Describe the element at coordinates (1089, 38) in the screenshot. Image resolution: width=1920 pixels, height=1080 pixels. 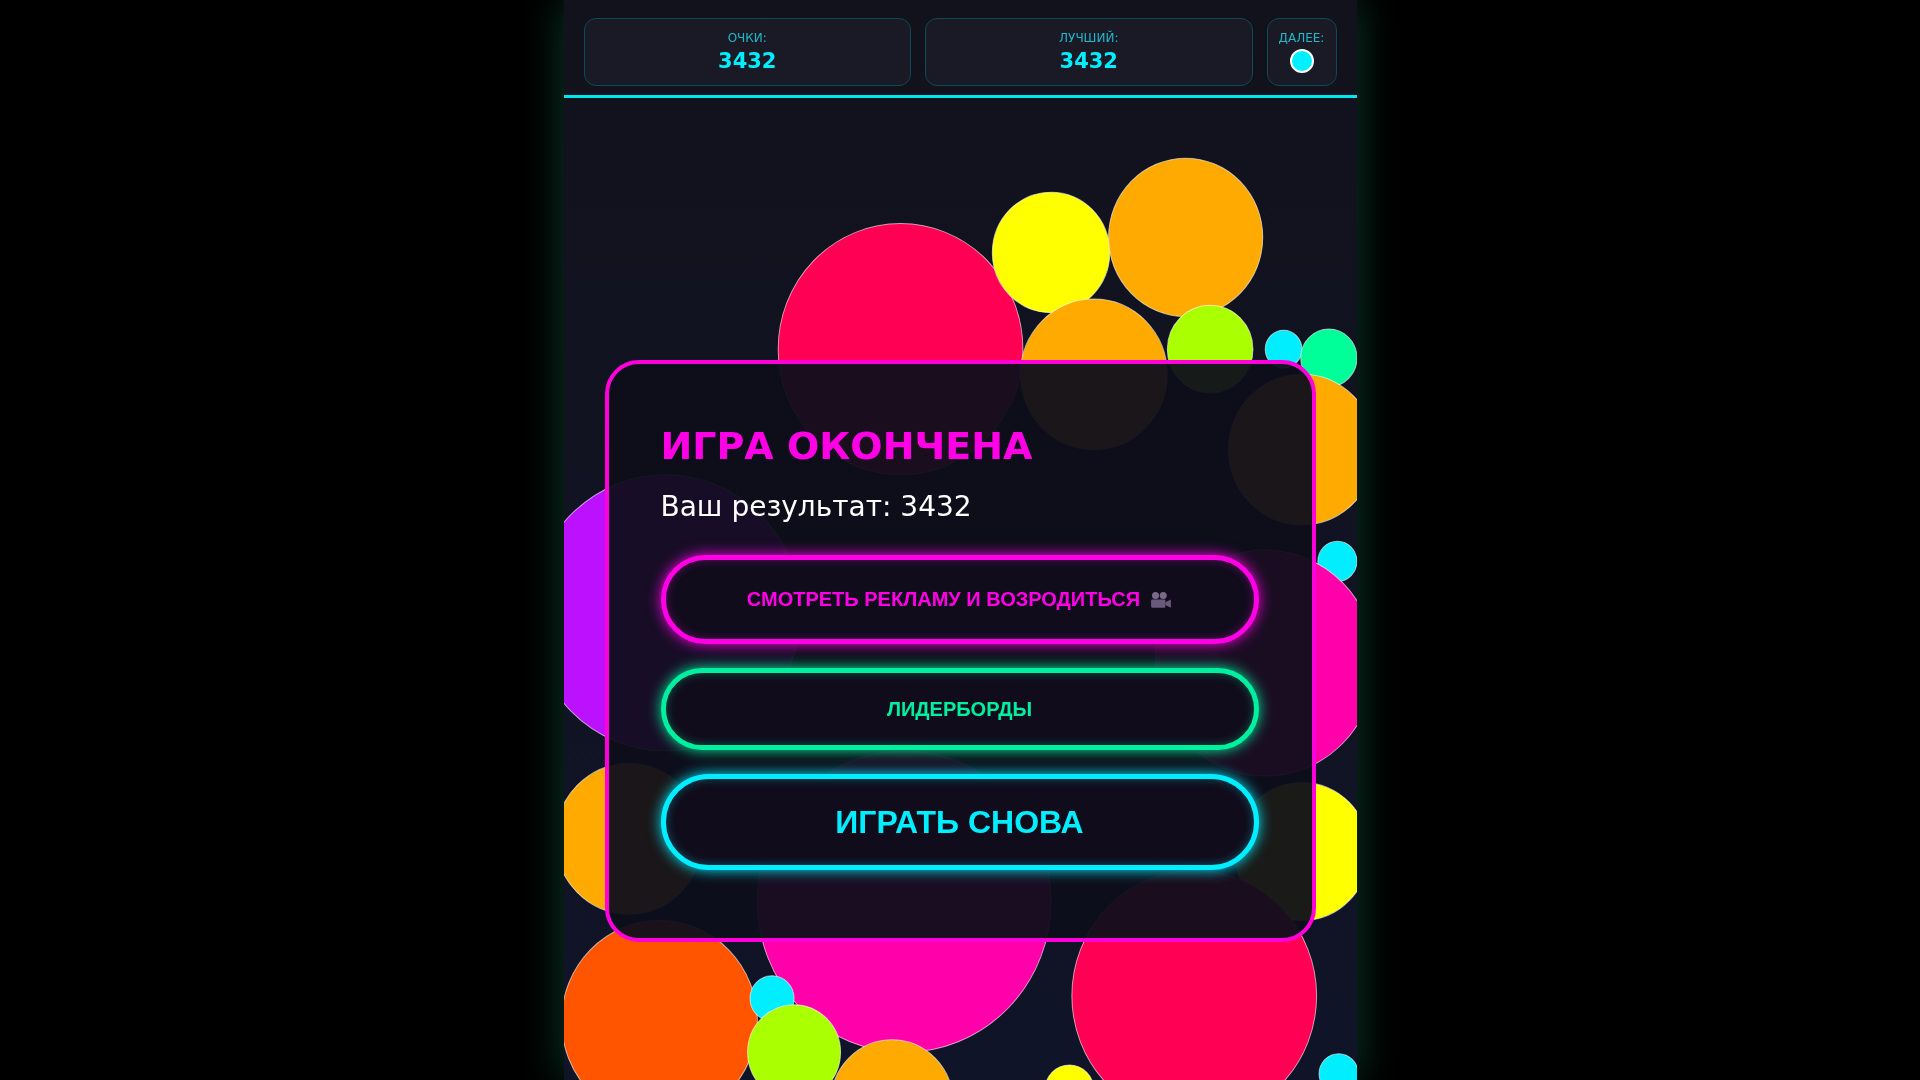
I see `stat-label: ЛУЧШИЙ:` at that location.